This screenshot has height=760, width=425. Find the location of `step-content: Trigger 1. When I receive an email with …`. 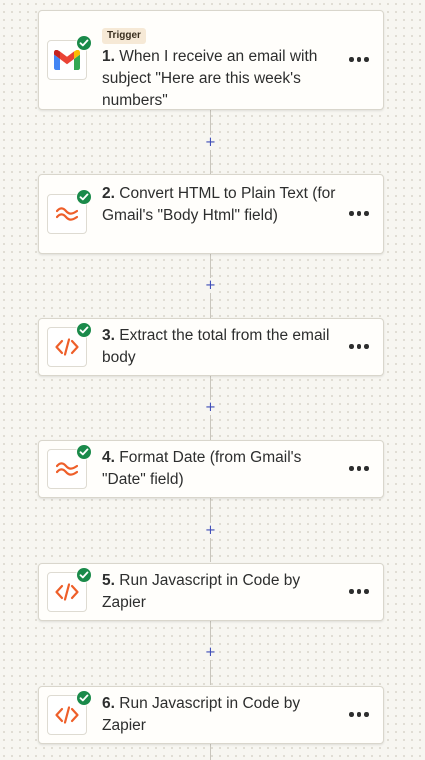

step-content: Trigger 1. When I receive an email with … is located at coordinates (222, 67).